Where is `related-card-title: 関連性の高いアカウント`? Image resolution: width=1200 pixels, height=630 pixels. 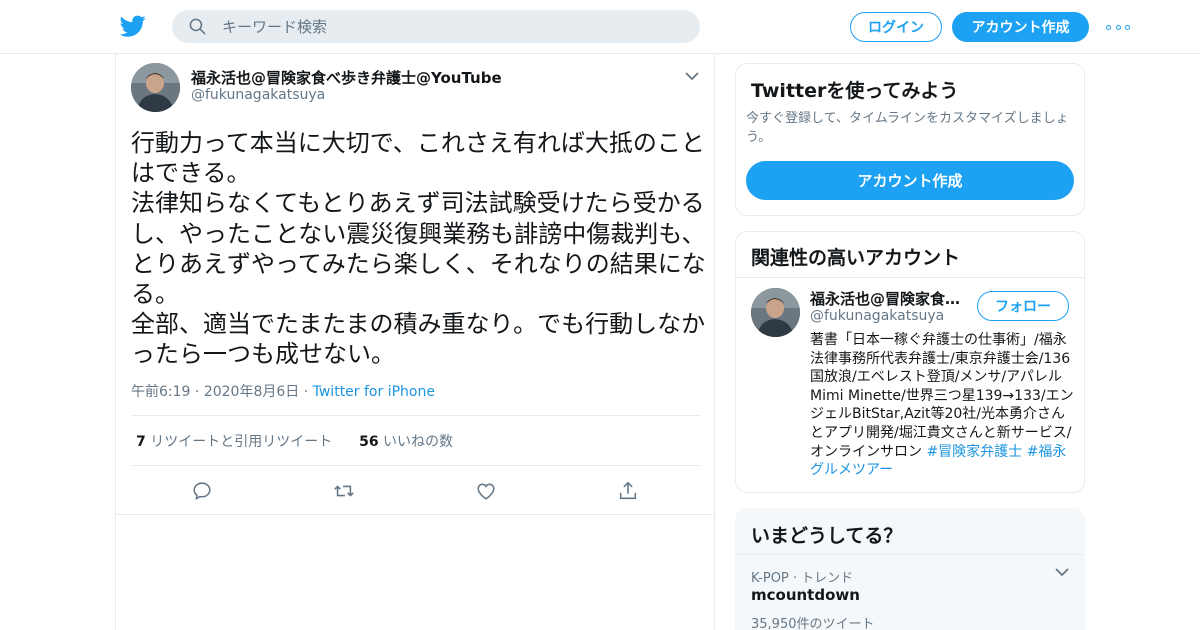
related-card-title: 関連性の高いアカウント is located at coordinates (856, 258).